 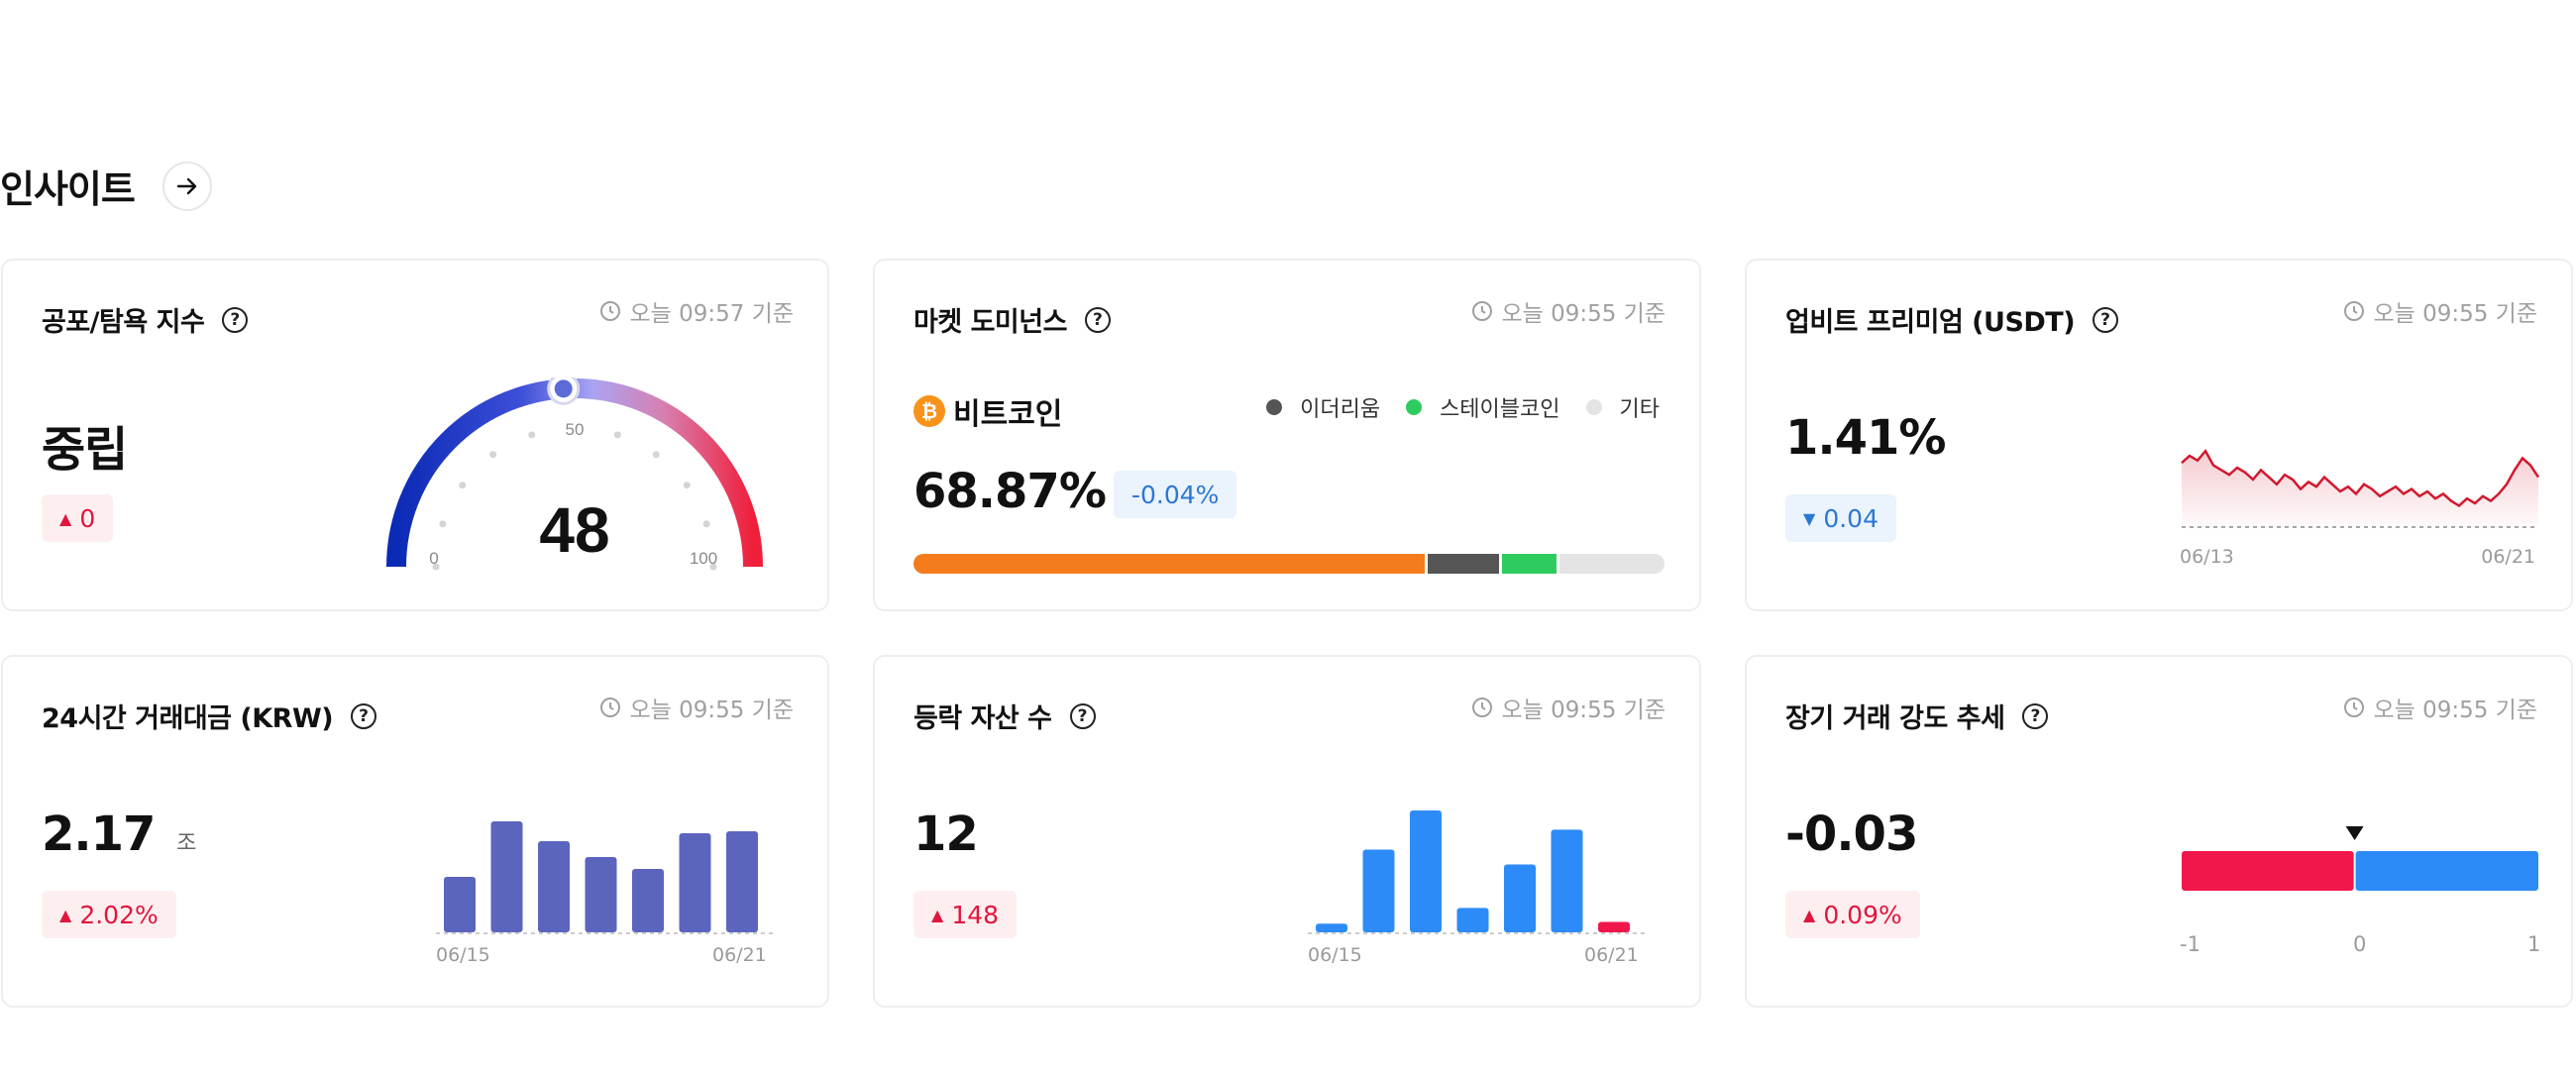 I want to click on change-badge: ▼ 0.04, so click(x=1840, y=518).